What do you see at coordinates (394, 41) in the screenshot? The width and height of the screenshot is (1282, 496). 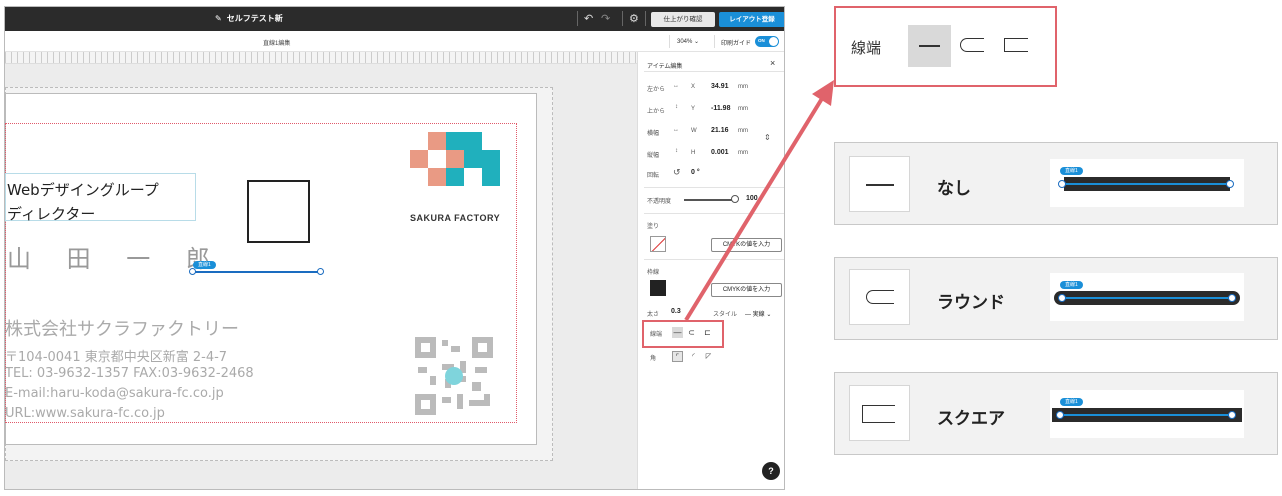 I see `sub-bar: 直線1編集 304% ⌄ 印刷ガイド ON` at bounding box center [394, 41].